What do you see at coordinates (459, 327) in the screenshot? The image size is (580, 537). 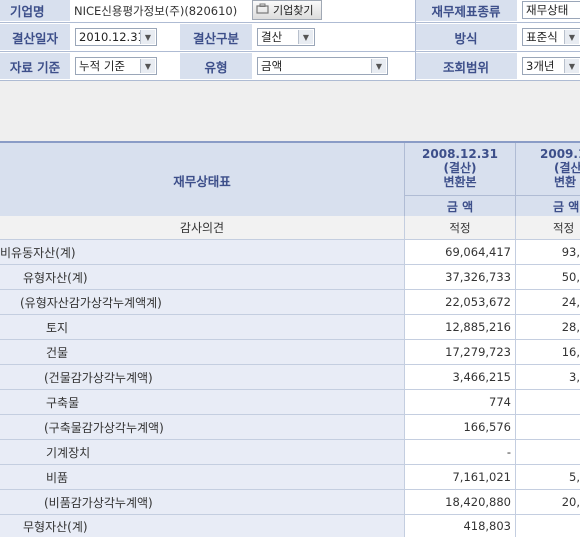 I see `row-value-1: 12,885,216` at bounding box center [459, 327].